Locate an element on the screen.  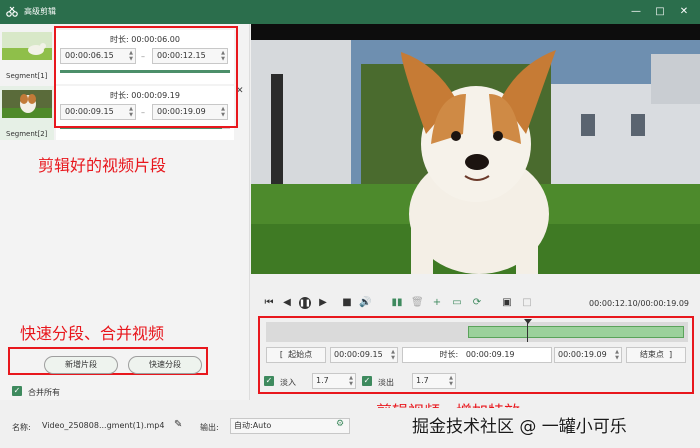
output-label: 输出: is located at coordinates (209, 427).